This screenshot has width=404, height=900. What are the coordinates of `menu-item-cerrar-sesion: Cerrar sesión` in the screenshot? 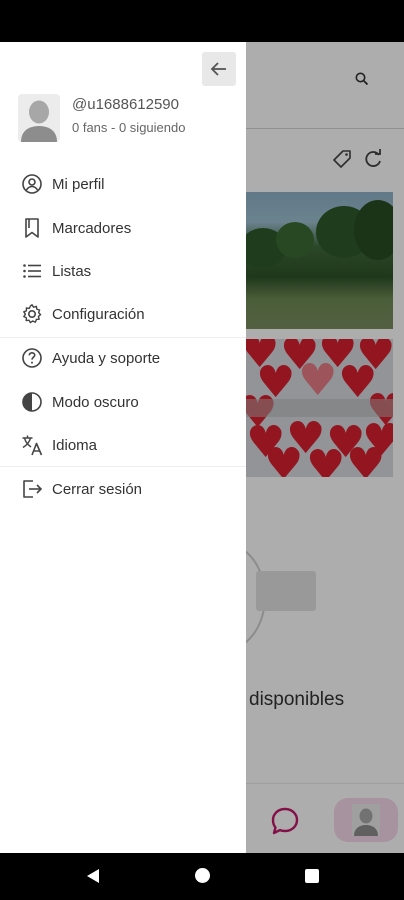 It's located at (123, 489).